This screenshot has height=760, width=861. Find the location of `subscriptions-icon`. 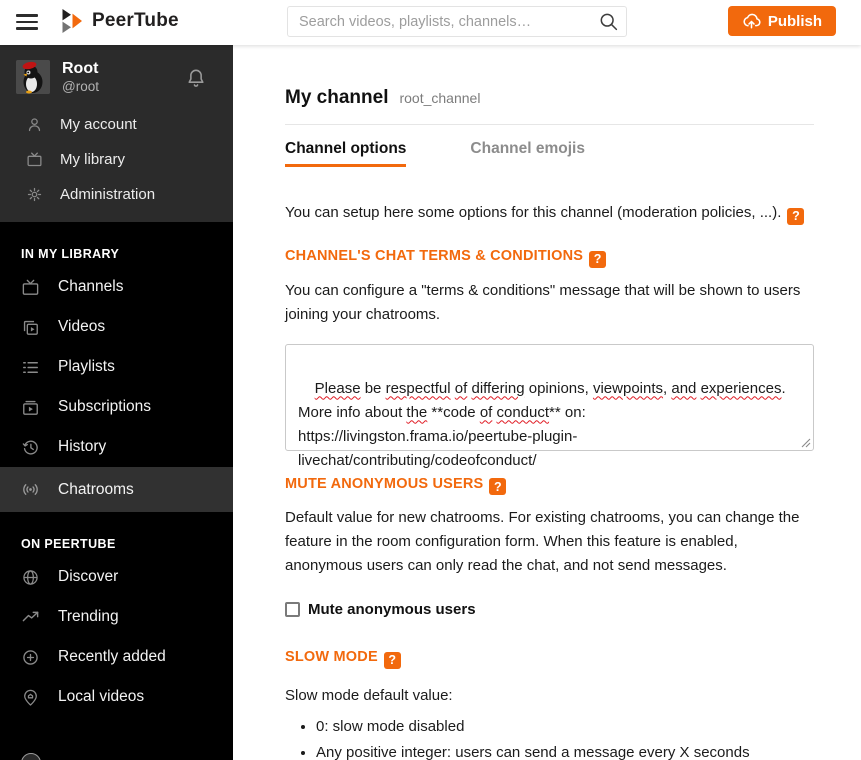

subscriptions-icon is located at coordinates (30, 407).